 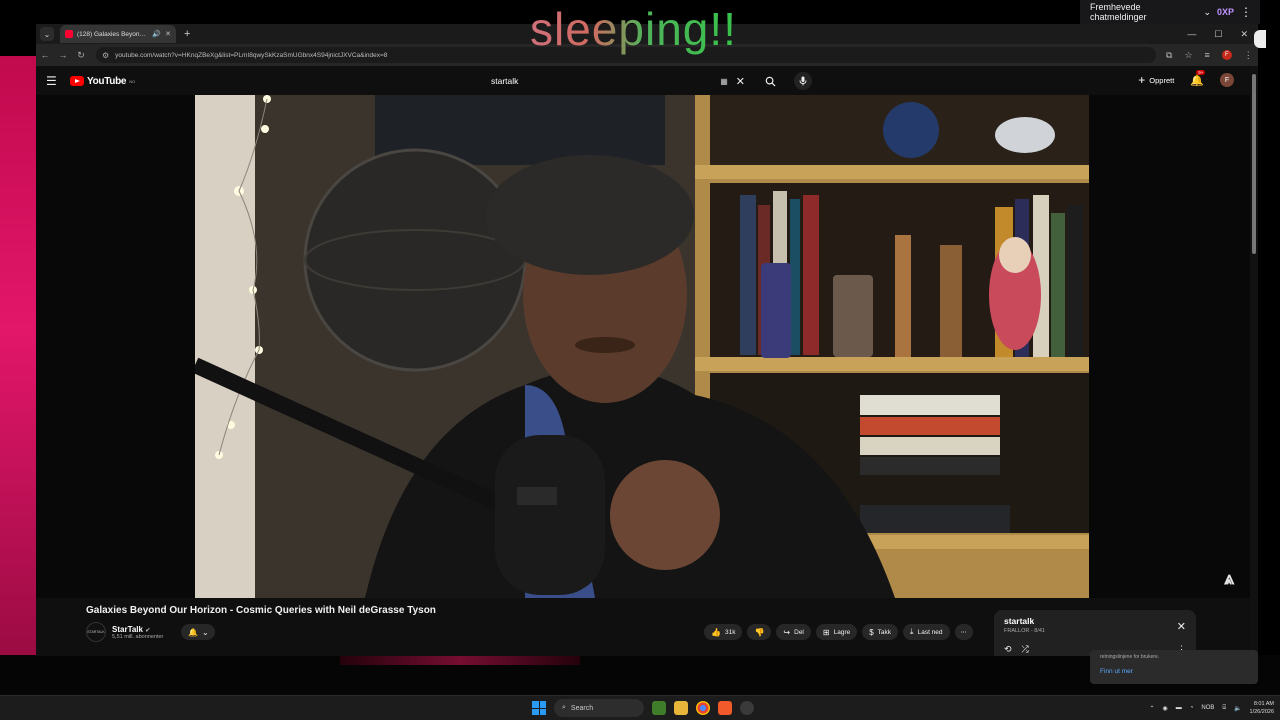 I want to click on clear-search-icon: ✕, so click(x=740, y=81).